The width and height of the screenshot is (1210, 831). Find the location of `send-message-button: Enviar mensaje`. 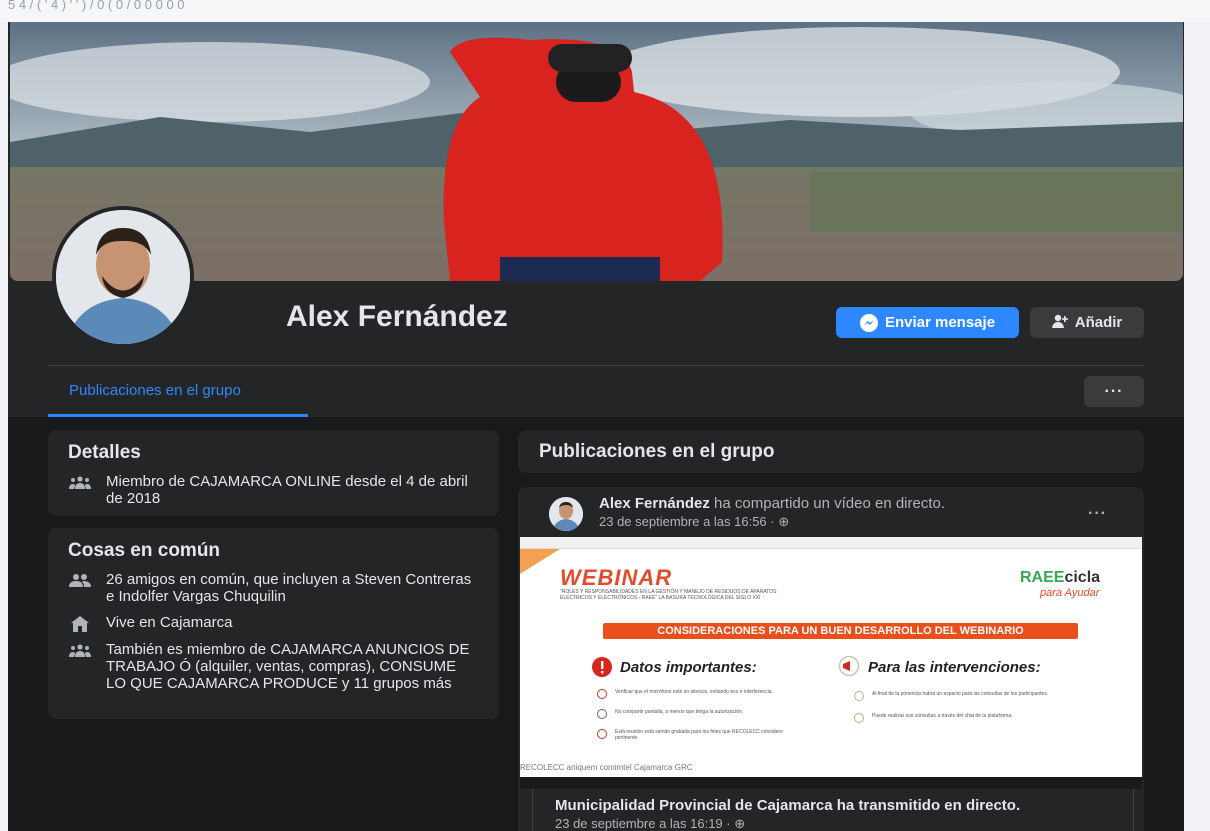

send-message-button: Enviar mensaje is located at coordinates (927, 322).